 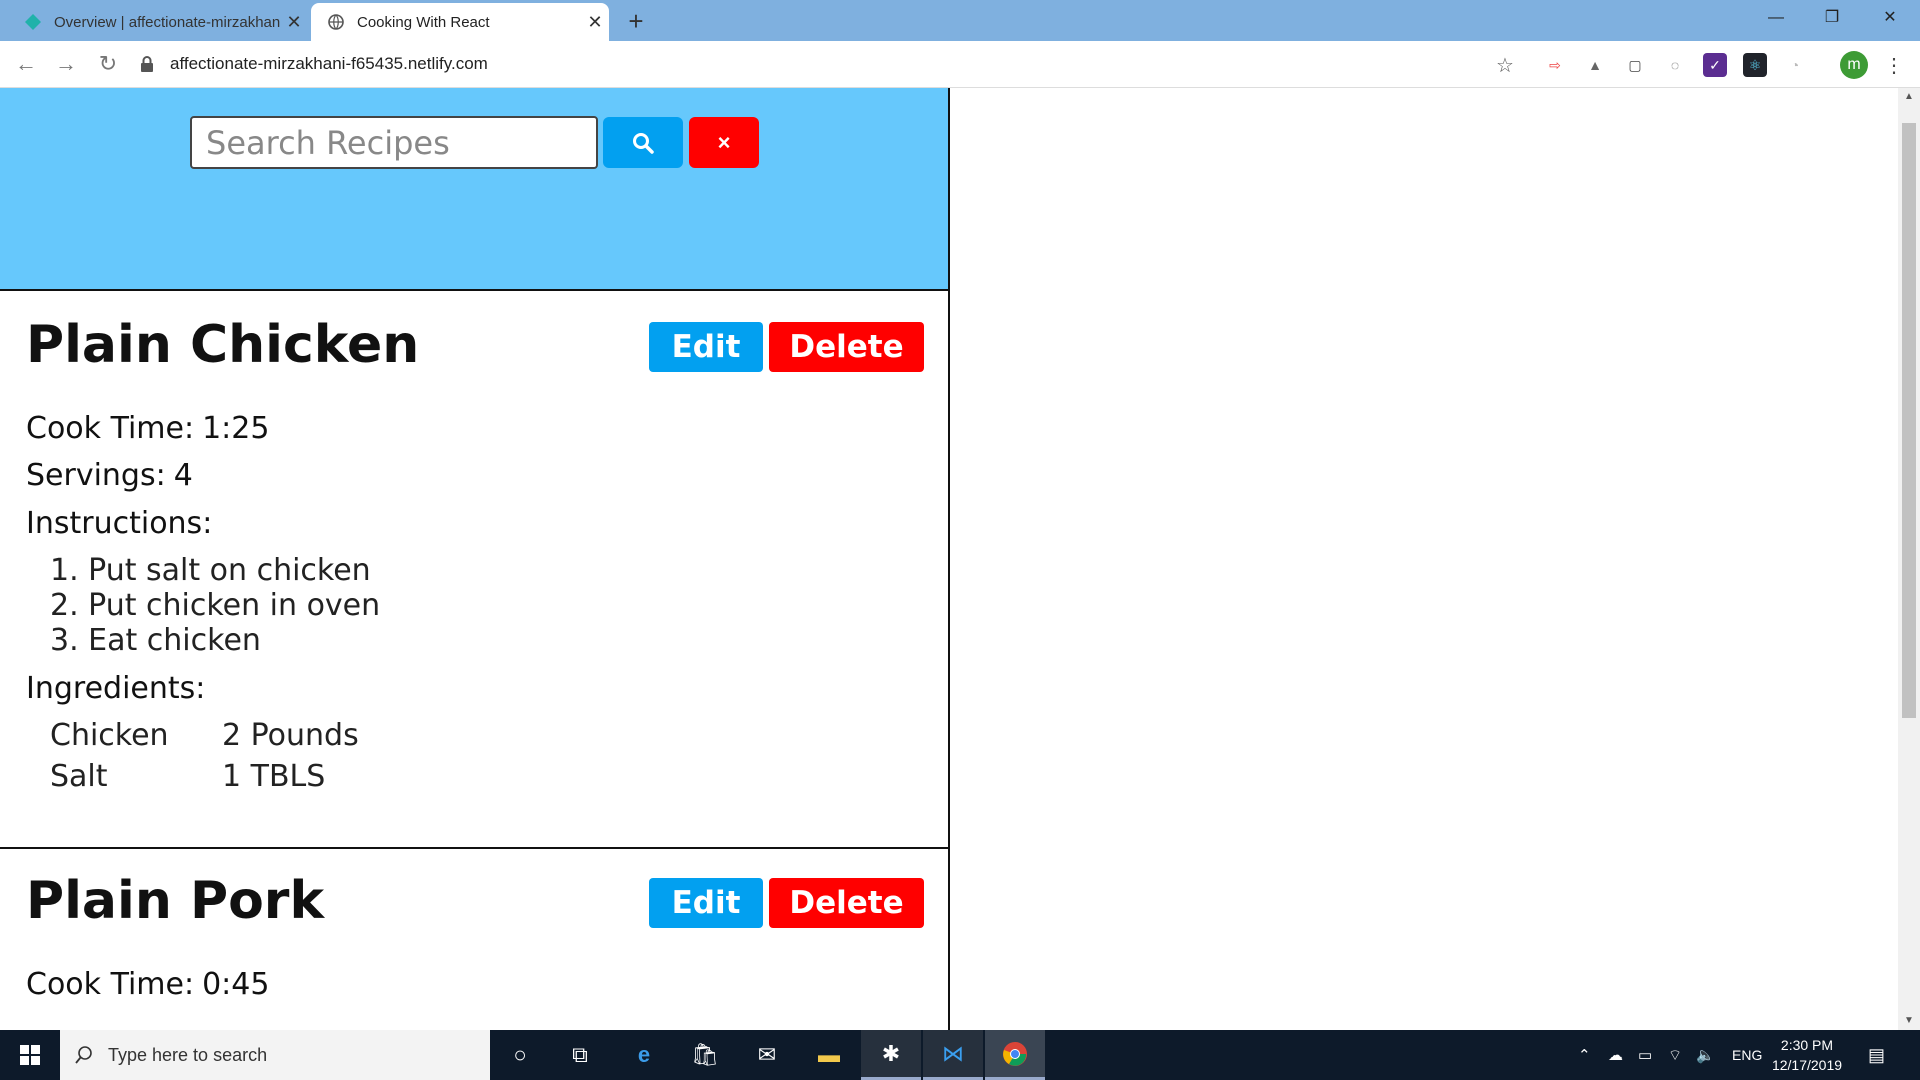 What do you see at coordinates (155, 640) in the screenshot?
I see `instruction-item: 3. Eat chicken` at bounding box center [155, 640].